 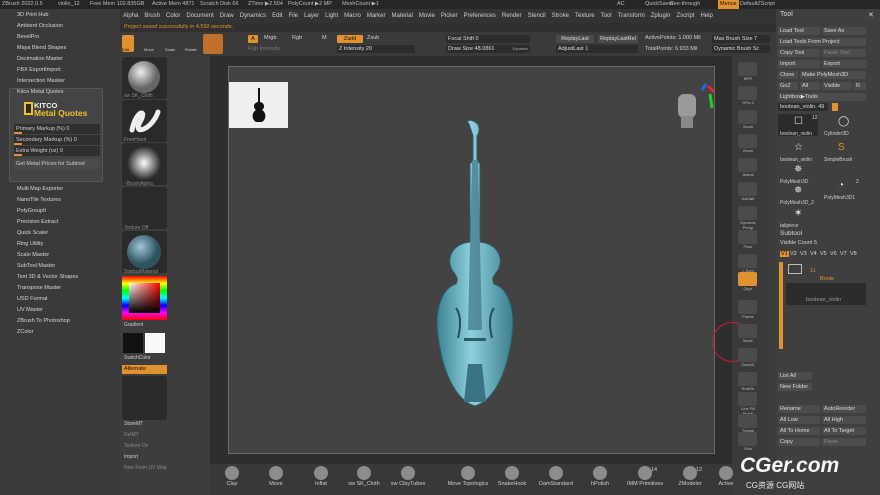 What do you see at coordinates (144, 208) in the screenshot?
I see `texture-selector` at bounding box center [144, 208].